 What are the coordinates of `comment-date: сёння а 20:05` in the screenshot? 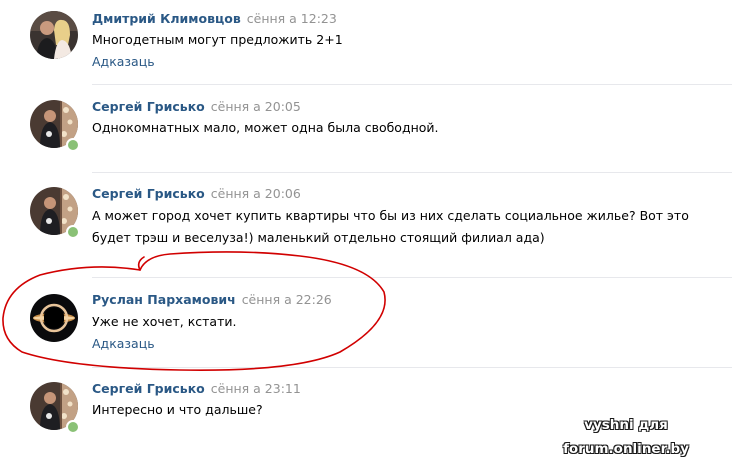 It's located at (256, 106).